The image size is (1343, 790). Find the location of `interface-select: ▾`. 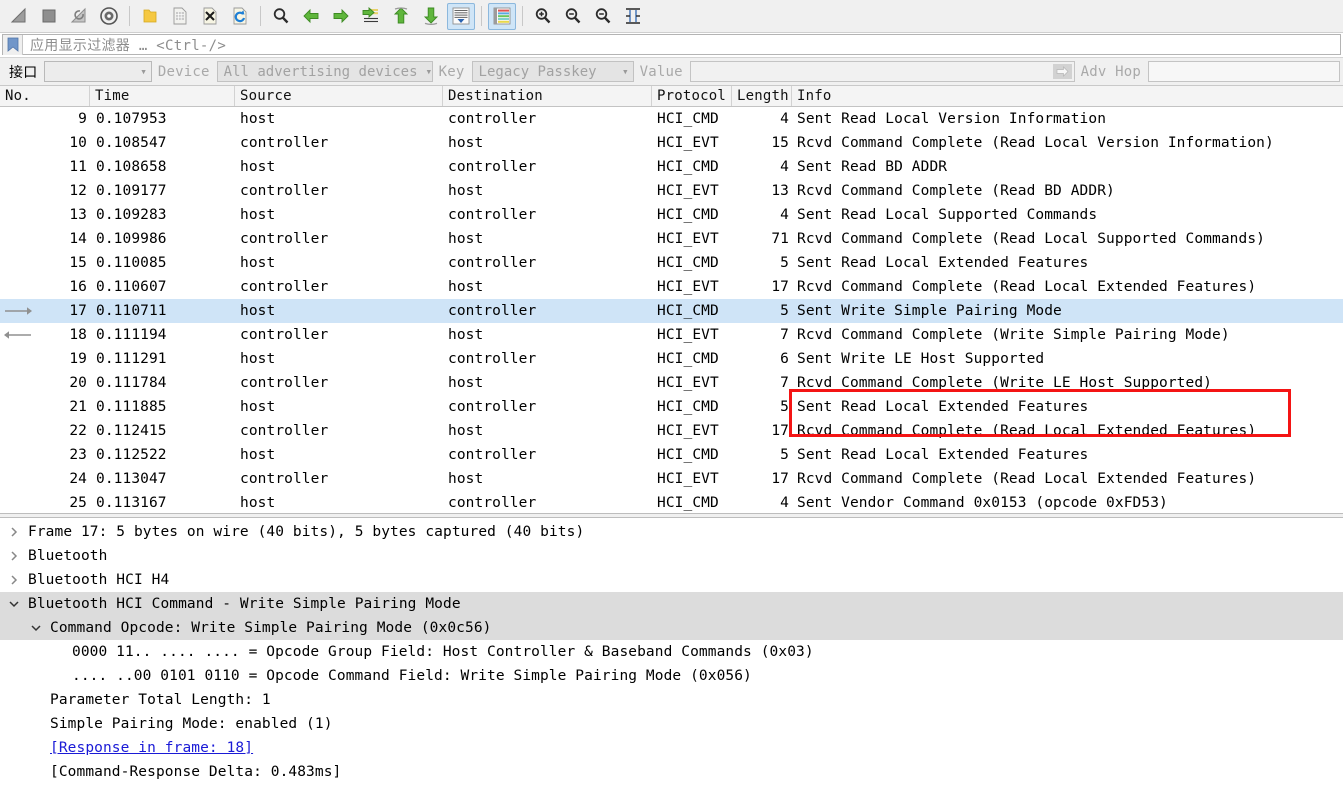

interface-select: ▾ is located at coordinates (98, 71).